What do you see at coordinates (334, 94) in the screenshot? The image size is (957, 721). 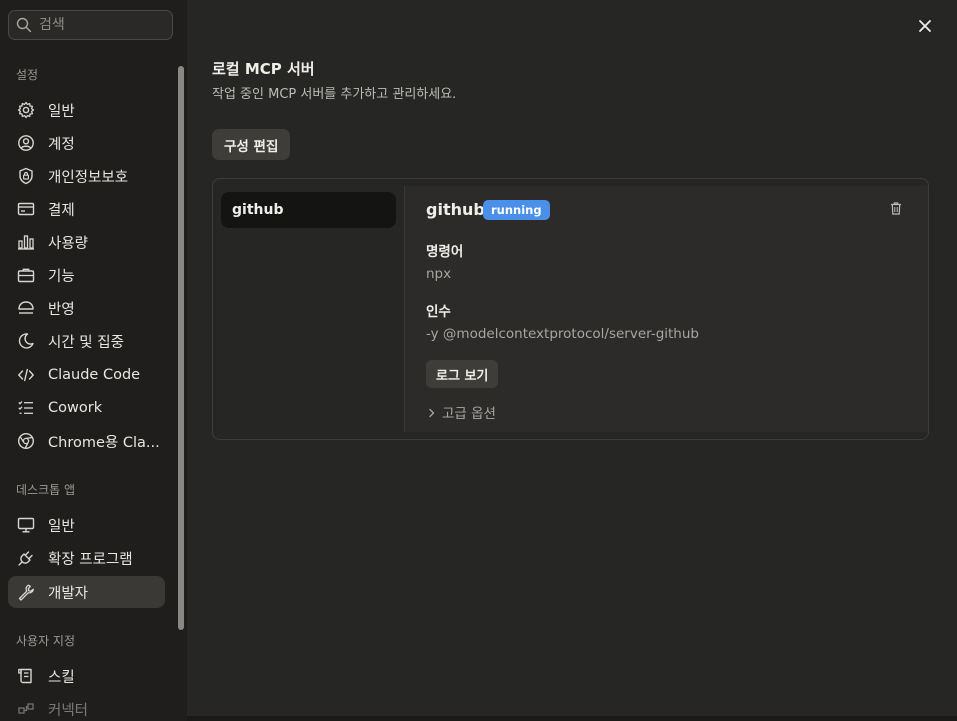 I see `page-subtitle: 작업 중인 MCP 서버를 추가하고 관리하세요.` at bounding box center [334, 94].